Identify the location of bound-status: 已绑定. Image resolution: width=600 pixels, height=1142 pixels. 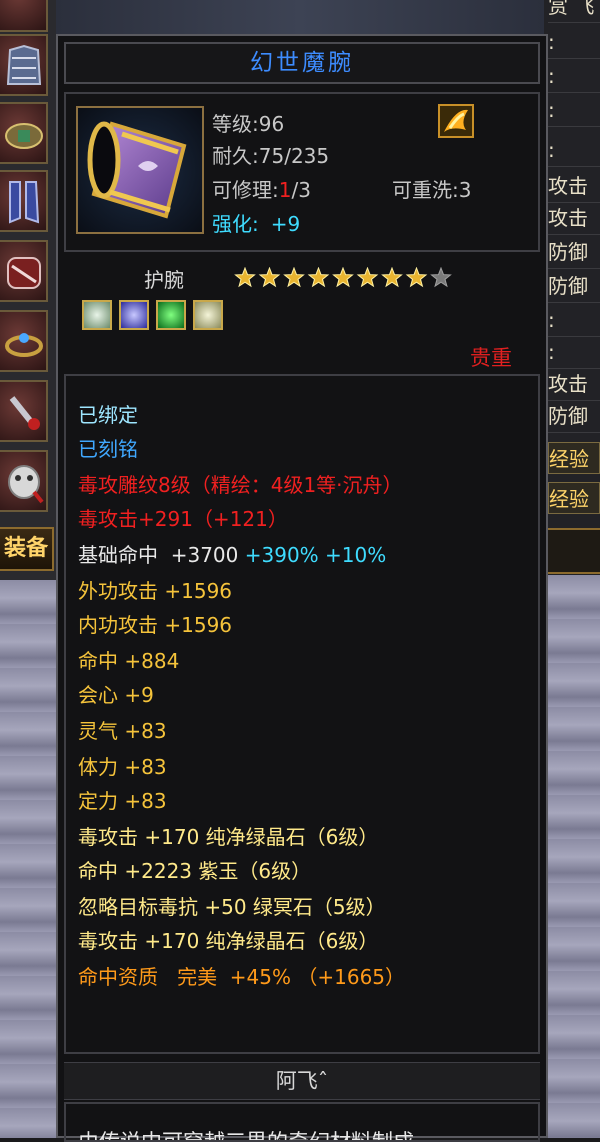
(108, 415).